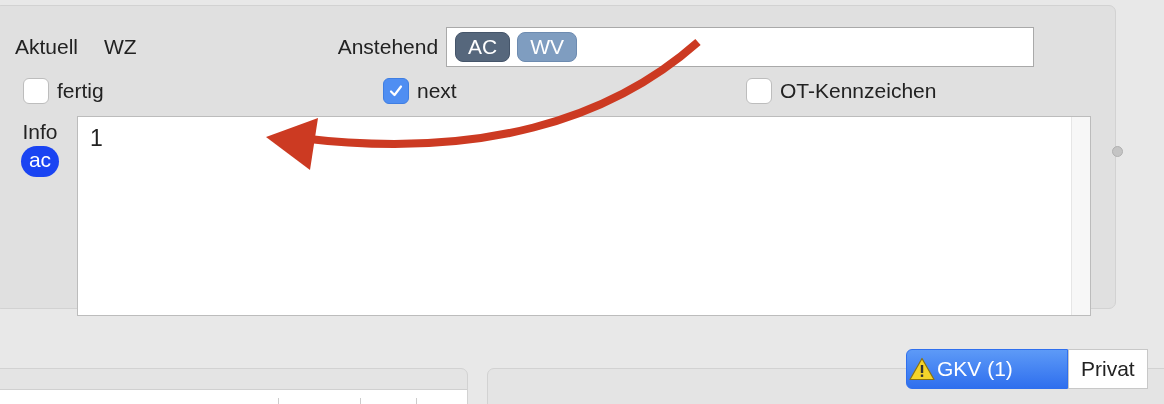 The width and height of the screenshot is (1164, 404). I want to click on checkbox-label: OT-Kennzeichen, so click(858, 91).